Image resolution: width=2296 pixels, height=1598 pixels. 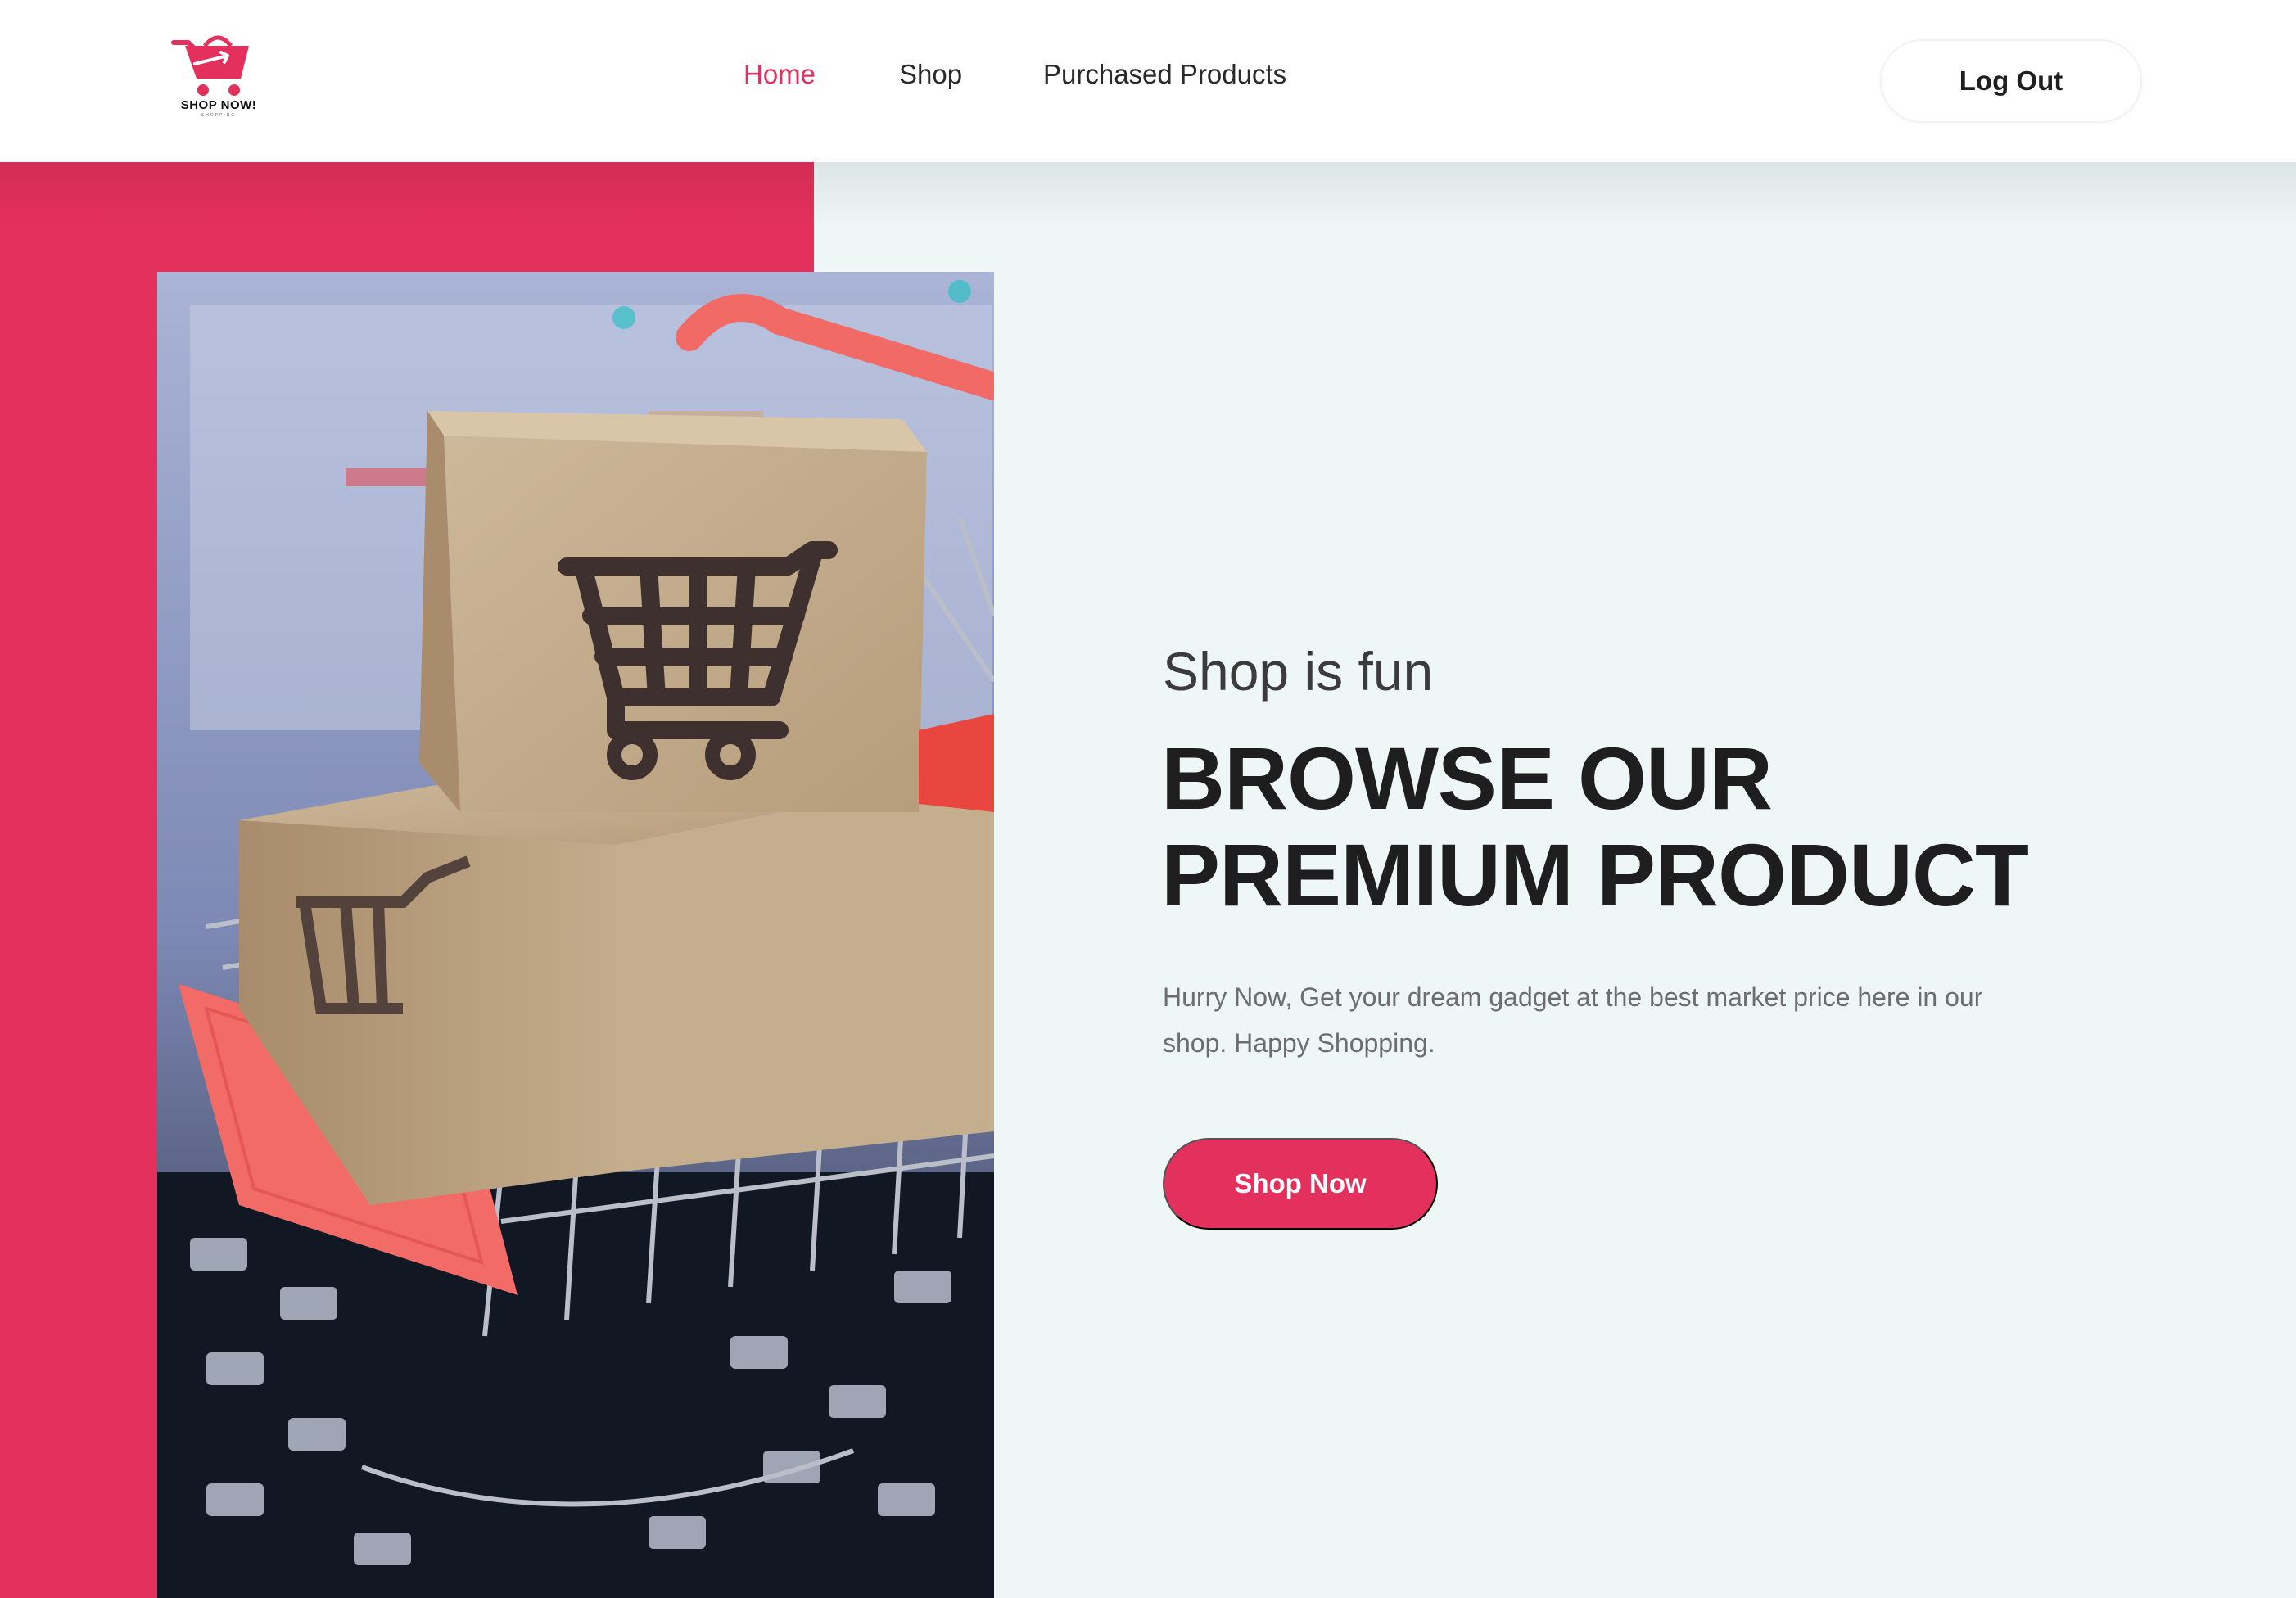 I want to click on nav-purchased-products: Purchased Products, so click(x=1164, y=74).